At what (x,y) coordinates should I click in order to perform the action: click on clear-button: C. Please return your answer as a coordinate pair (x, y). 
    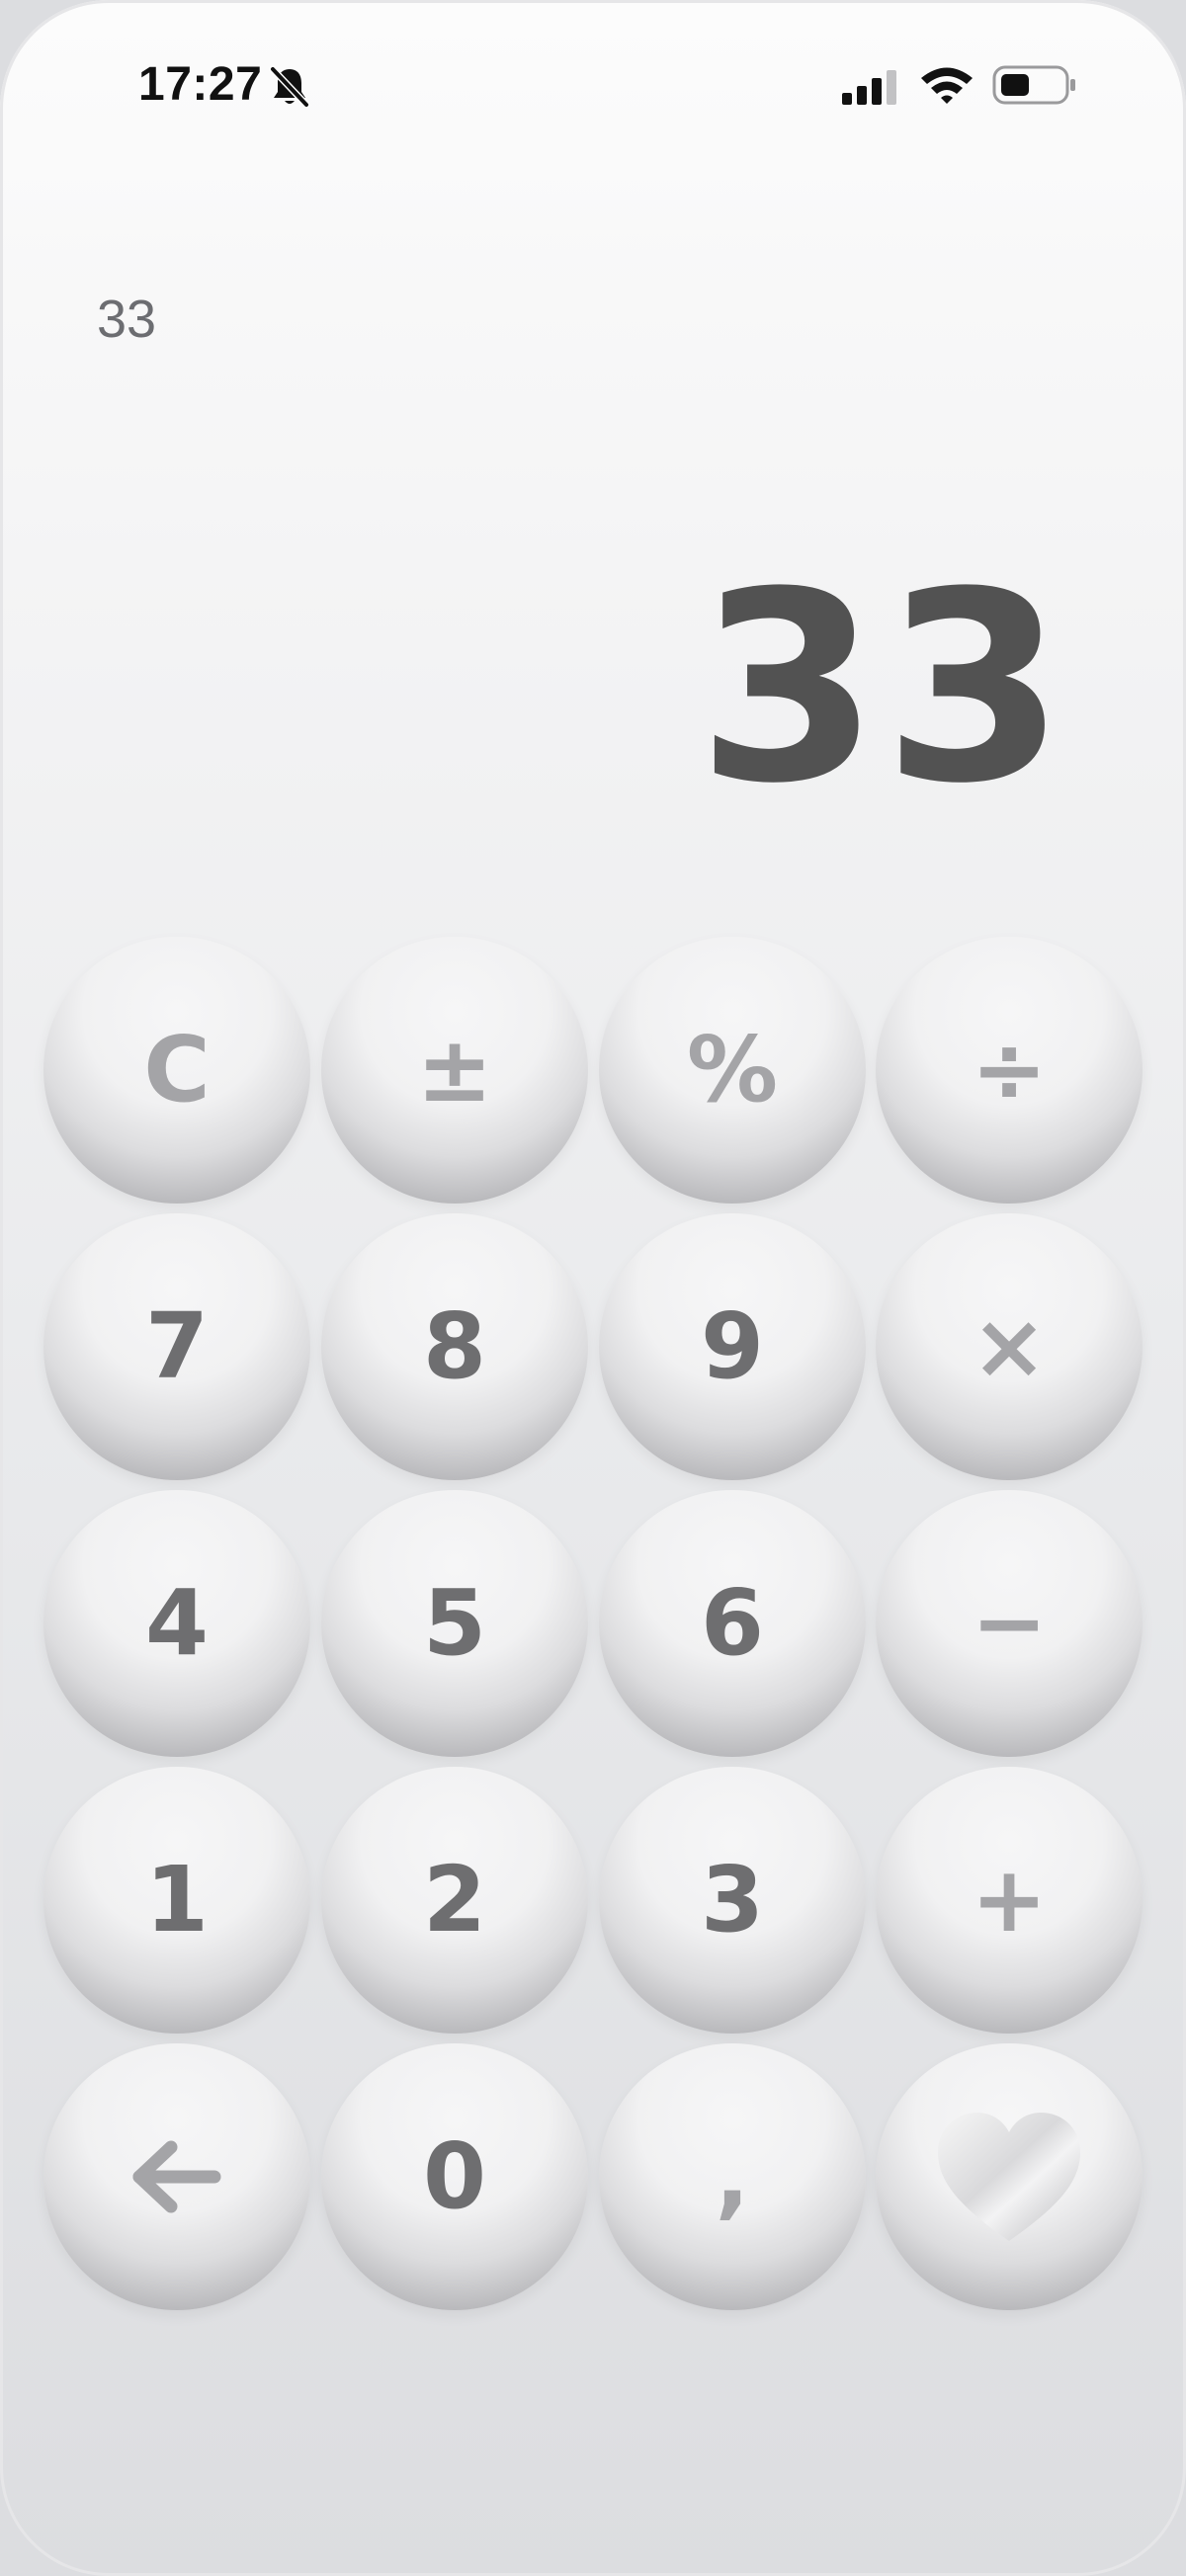
    Looking at the image, I should click on (176, 1070).